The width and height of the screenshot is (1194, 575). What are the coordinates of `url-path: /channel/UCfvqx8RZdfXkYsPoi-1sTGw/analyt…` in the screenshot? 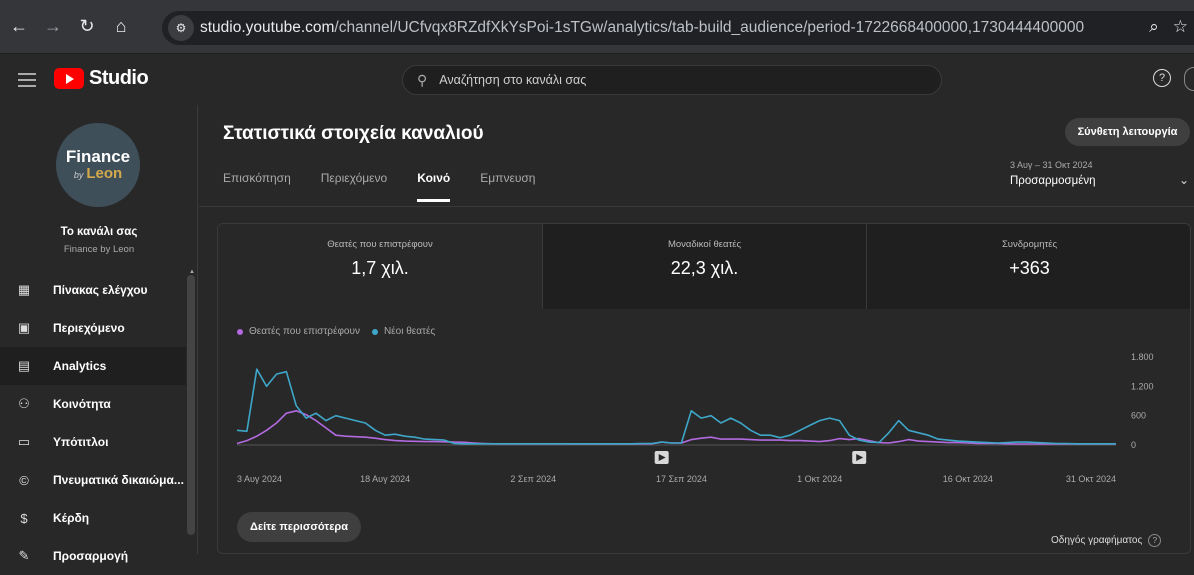 It's located at (709, 27).